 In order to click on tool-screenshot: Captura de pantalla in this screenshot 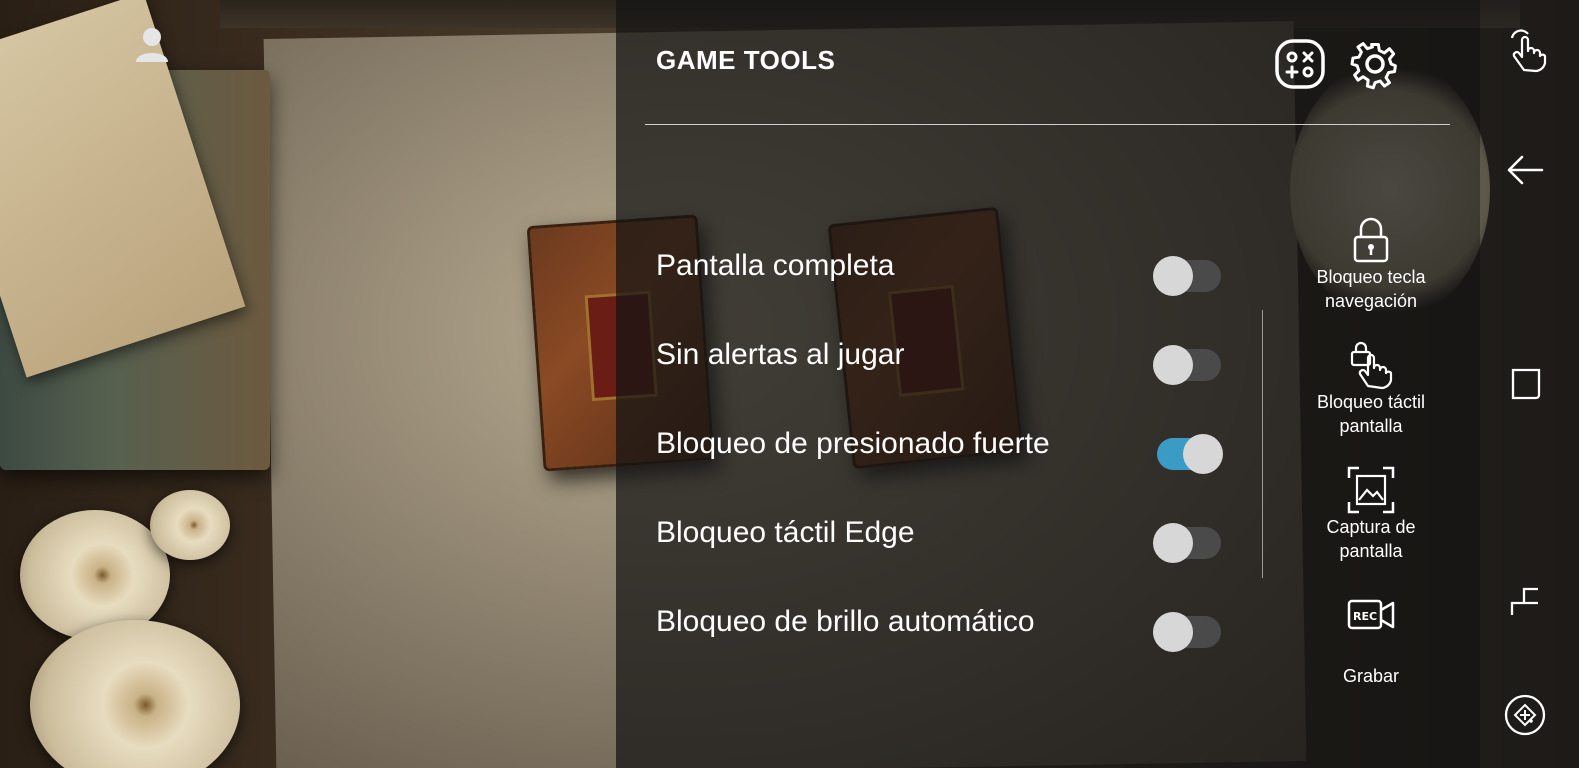, I will do `click(1371, 514)`.